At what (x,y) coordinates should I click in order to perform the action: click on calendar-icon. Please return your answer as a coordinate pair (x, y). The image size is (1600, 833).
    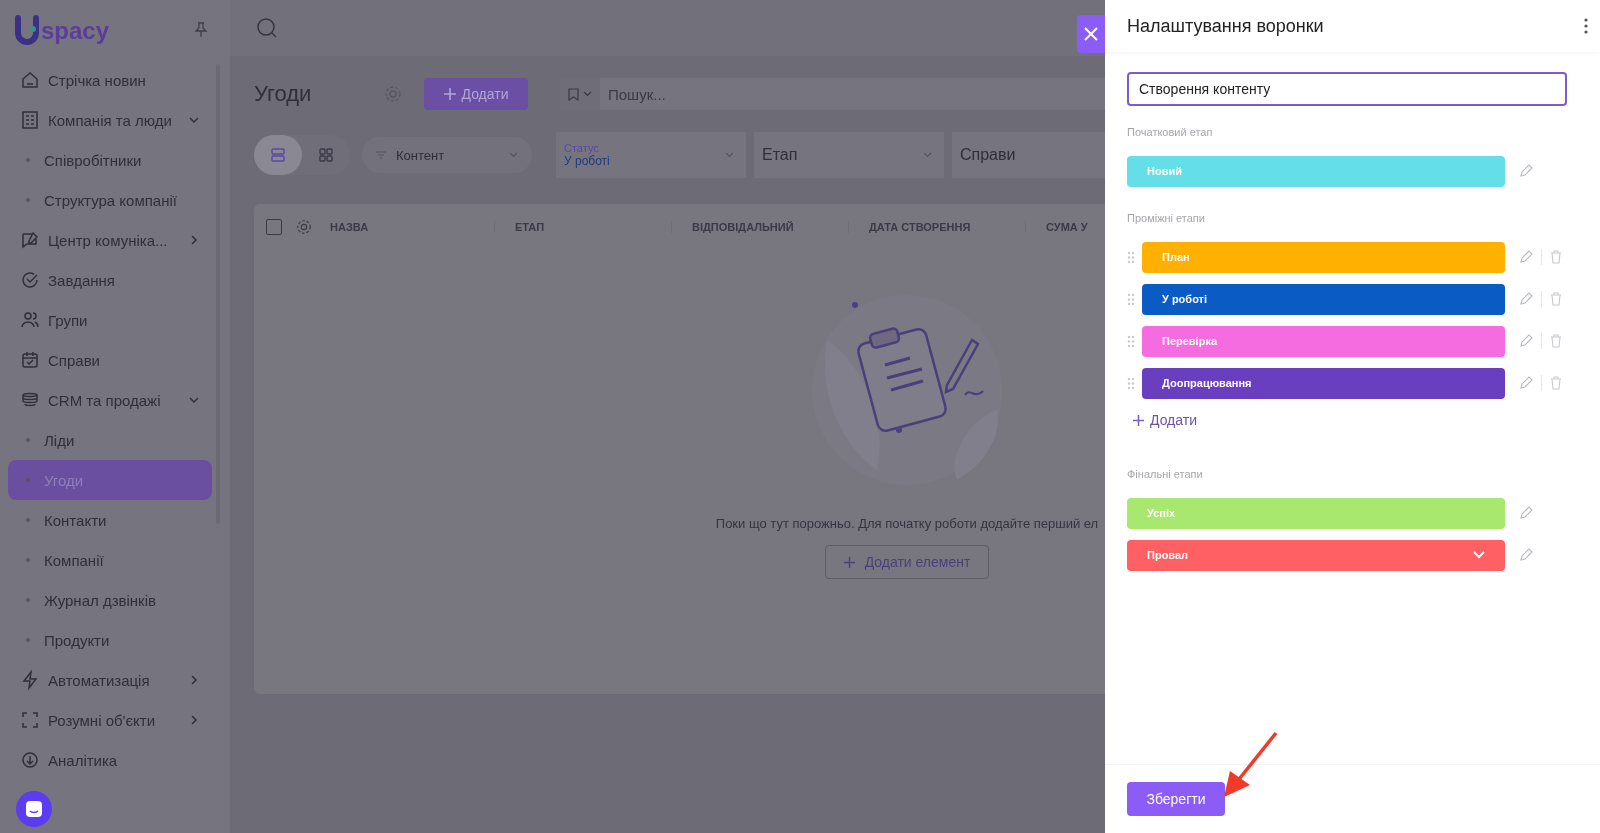
    Looking at the image, I should click on (30, 360).